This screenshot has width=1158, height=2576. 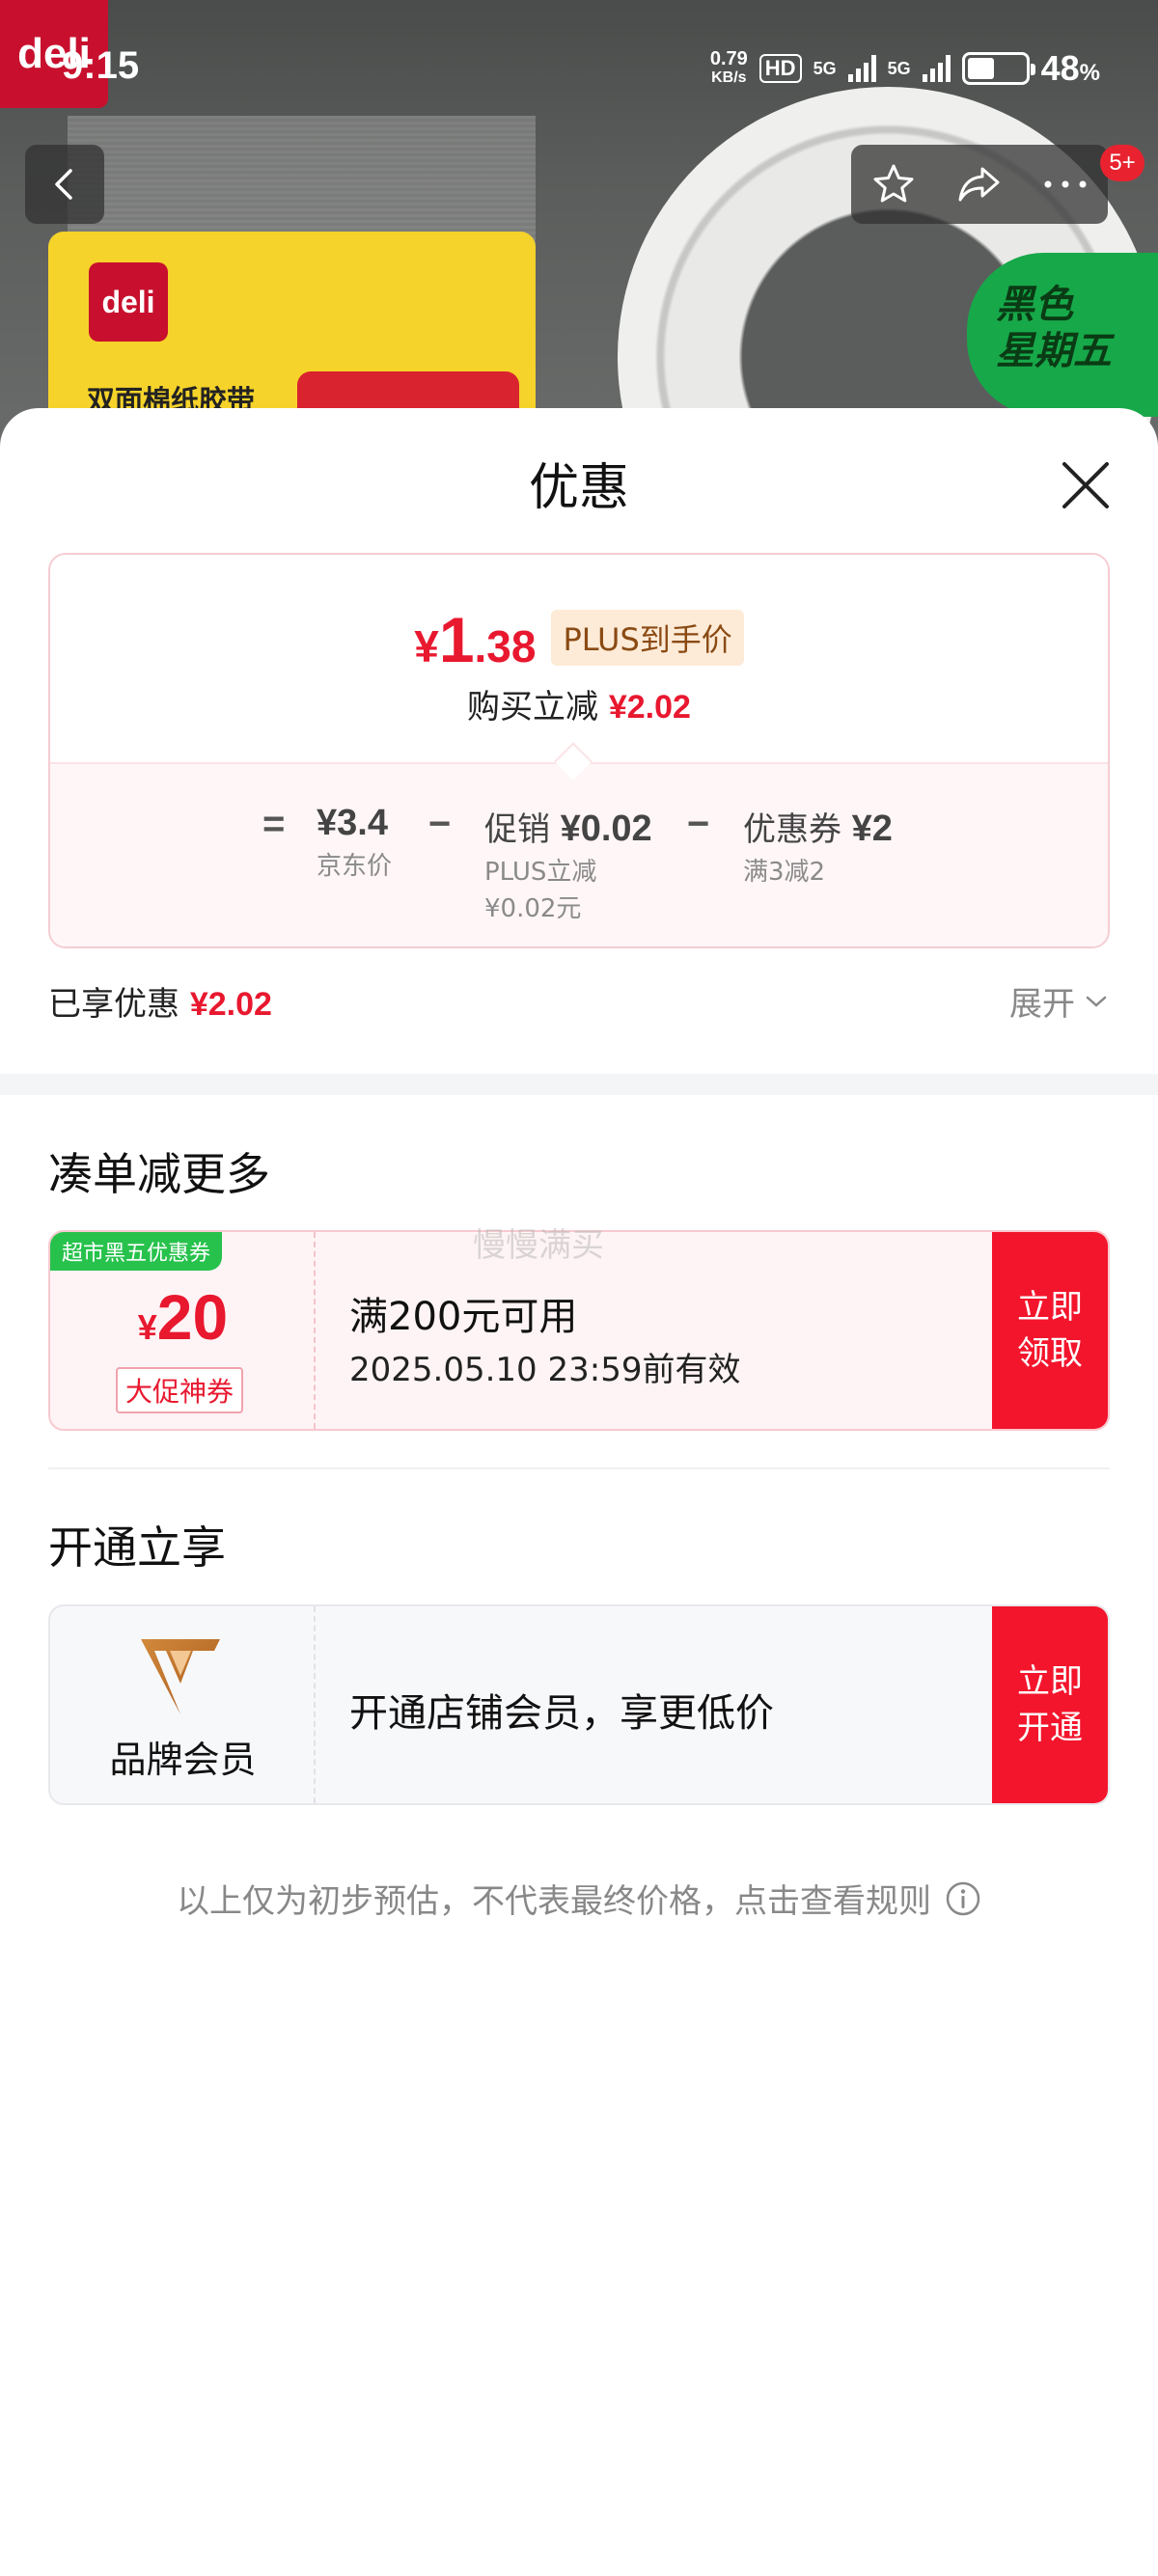 I want to click on minus-sign-1-text: −, so click(x=440, y=824).